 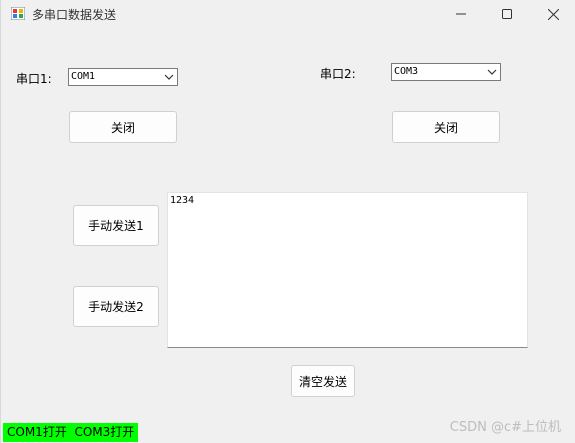 What do you see at coordinates (338, 74) in the screenshot?
I see `port2-label: 串口2:` at bounding box center [338, 74].